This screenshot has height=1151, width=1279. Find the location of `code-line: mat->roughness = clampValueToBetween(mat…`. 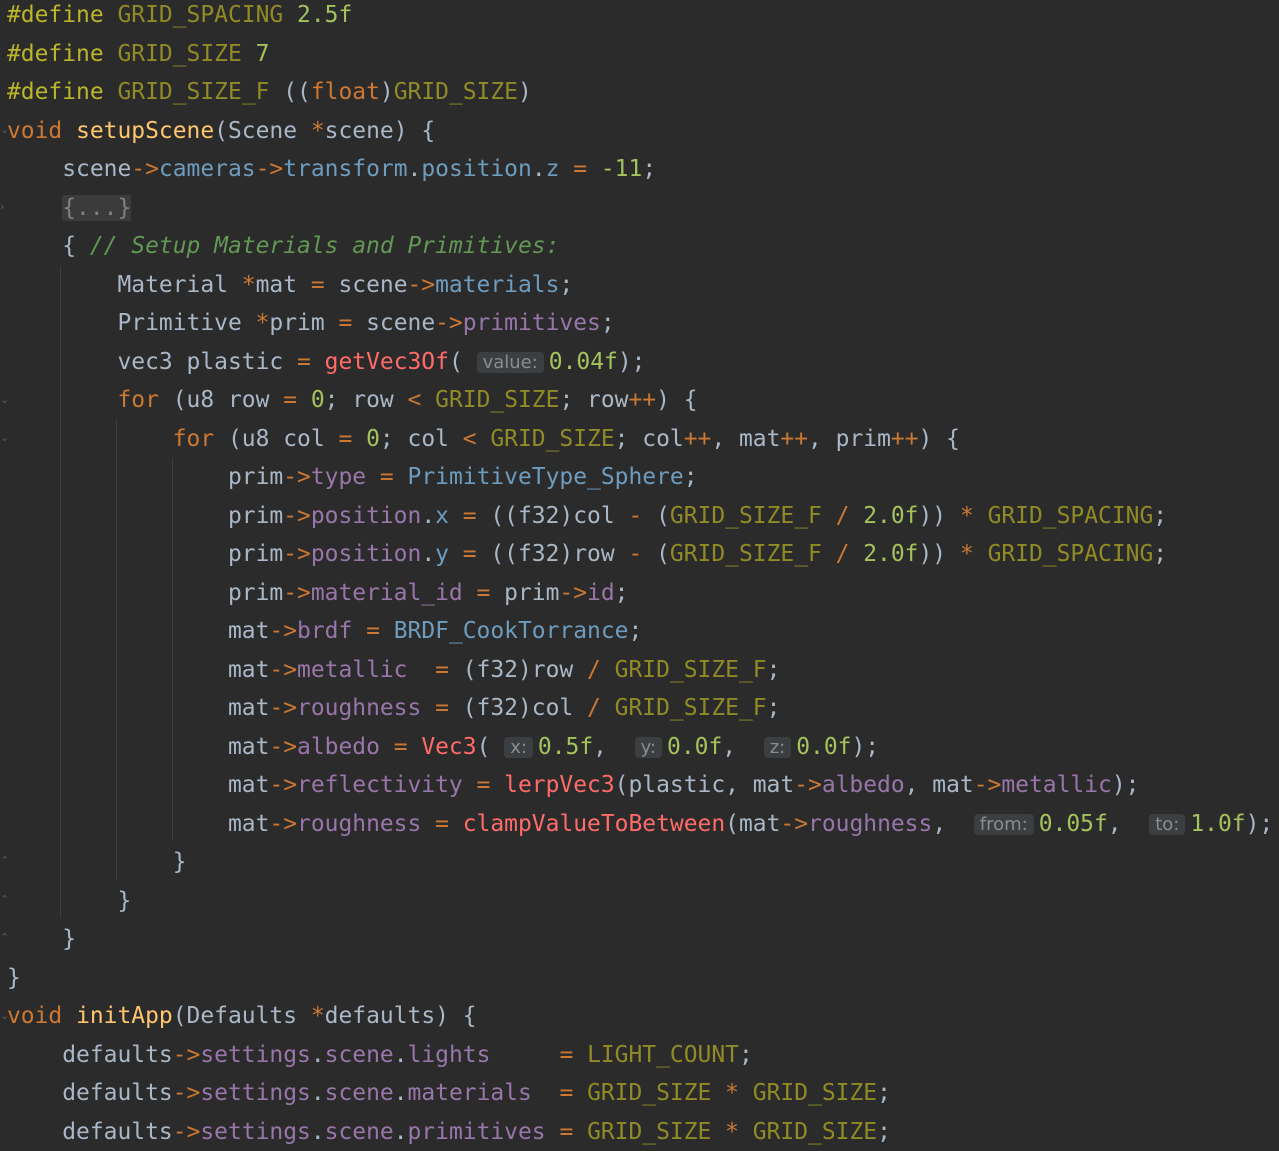

code-line: mat->roughness = clampValueToBetween(mat… is located at coordinates (640, 824).